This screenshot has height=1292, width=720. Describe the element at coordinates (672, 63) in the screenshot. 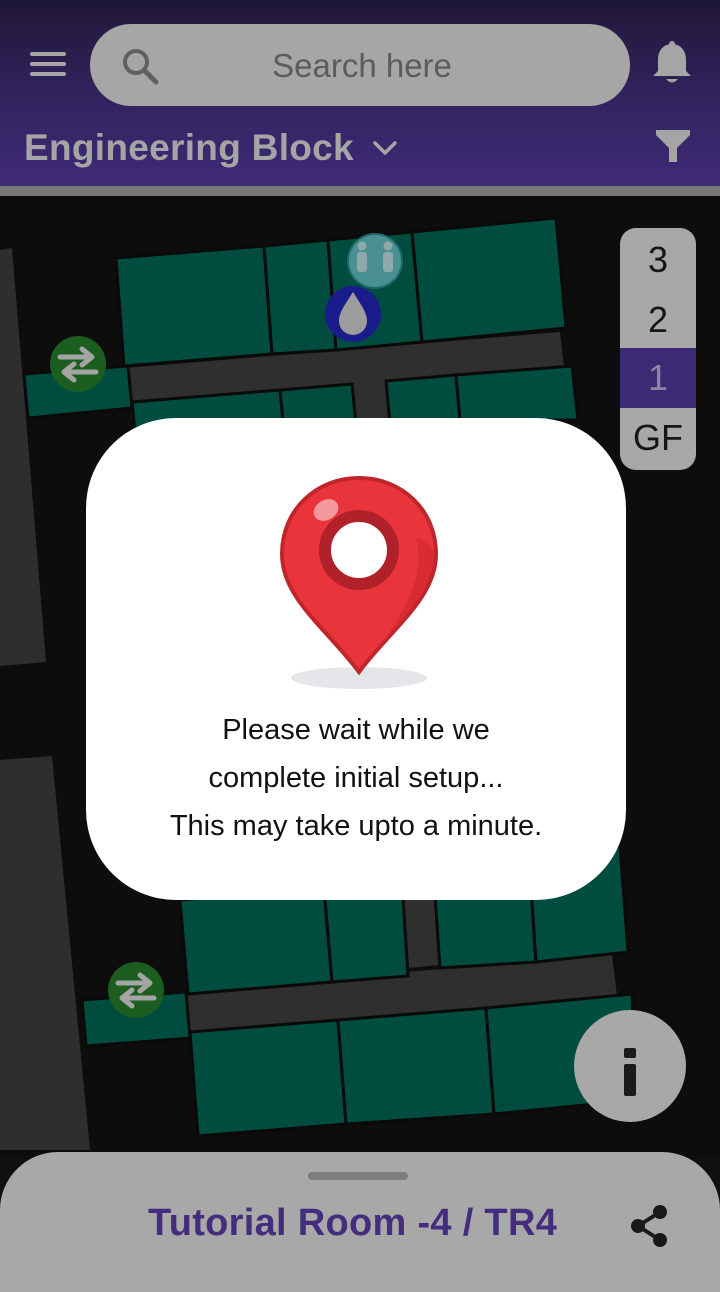

I see `bell-icon` at that location.